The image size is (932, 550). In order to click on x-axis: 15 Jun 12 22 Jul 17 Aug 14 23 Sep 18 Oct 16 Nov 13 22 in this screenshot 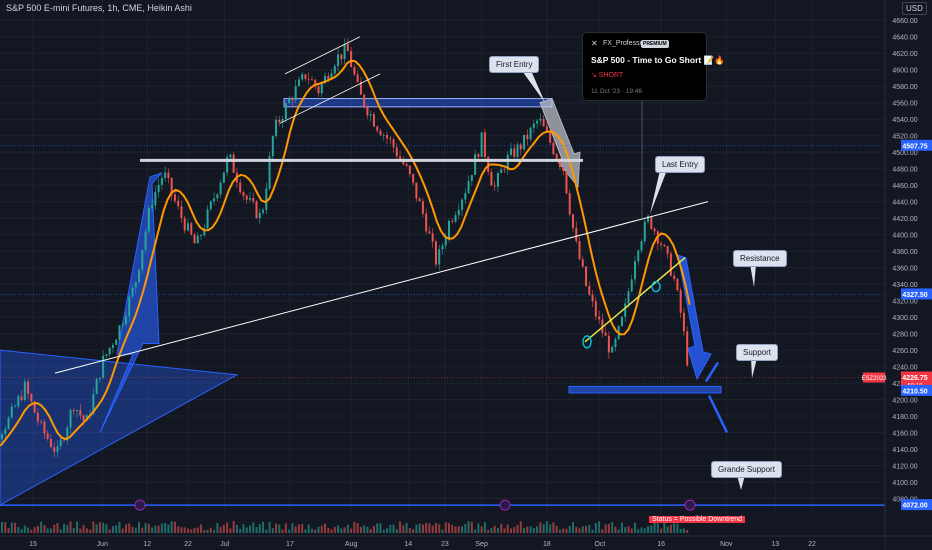, I will do `click(466, 542)`.